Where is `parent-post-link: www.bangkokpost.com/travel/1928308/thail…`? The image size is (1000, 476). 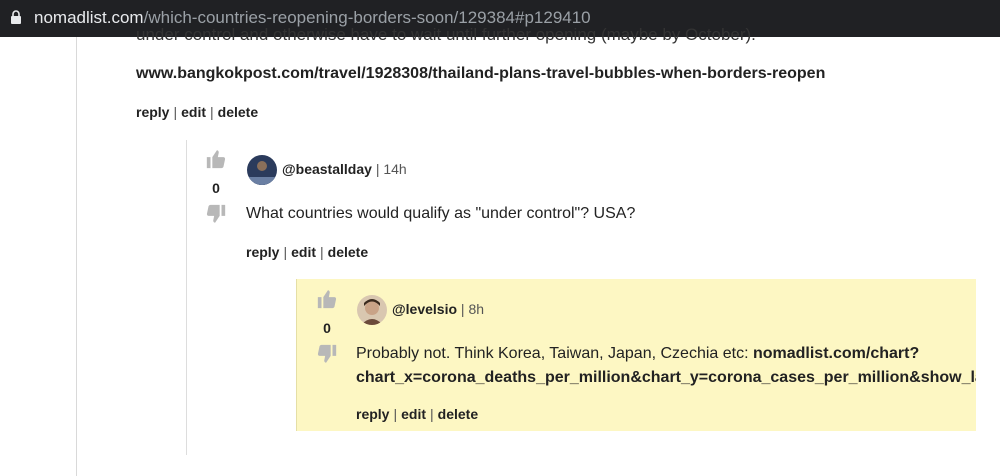 parent-post-link: www.bangkokpost.com/travel/1928308/thail… is located at coordinates (480, 74).